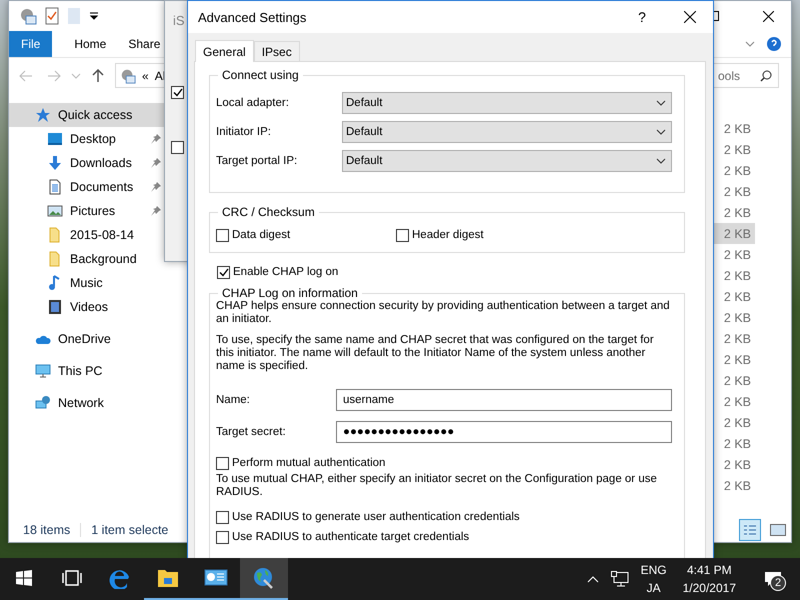 The height and width of the screenshot is (600, 800). What do you see at coordinates (102, 187) in the screenshot?
I see `nav-label: Documents` at bounding box center [102, 187].